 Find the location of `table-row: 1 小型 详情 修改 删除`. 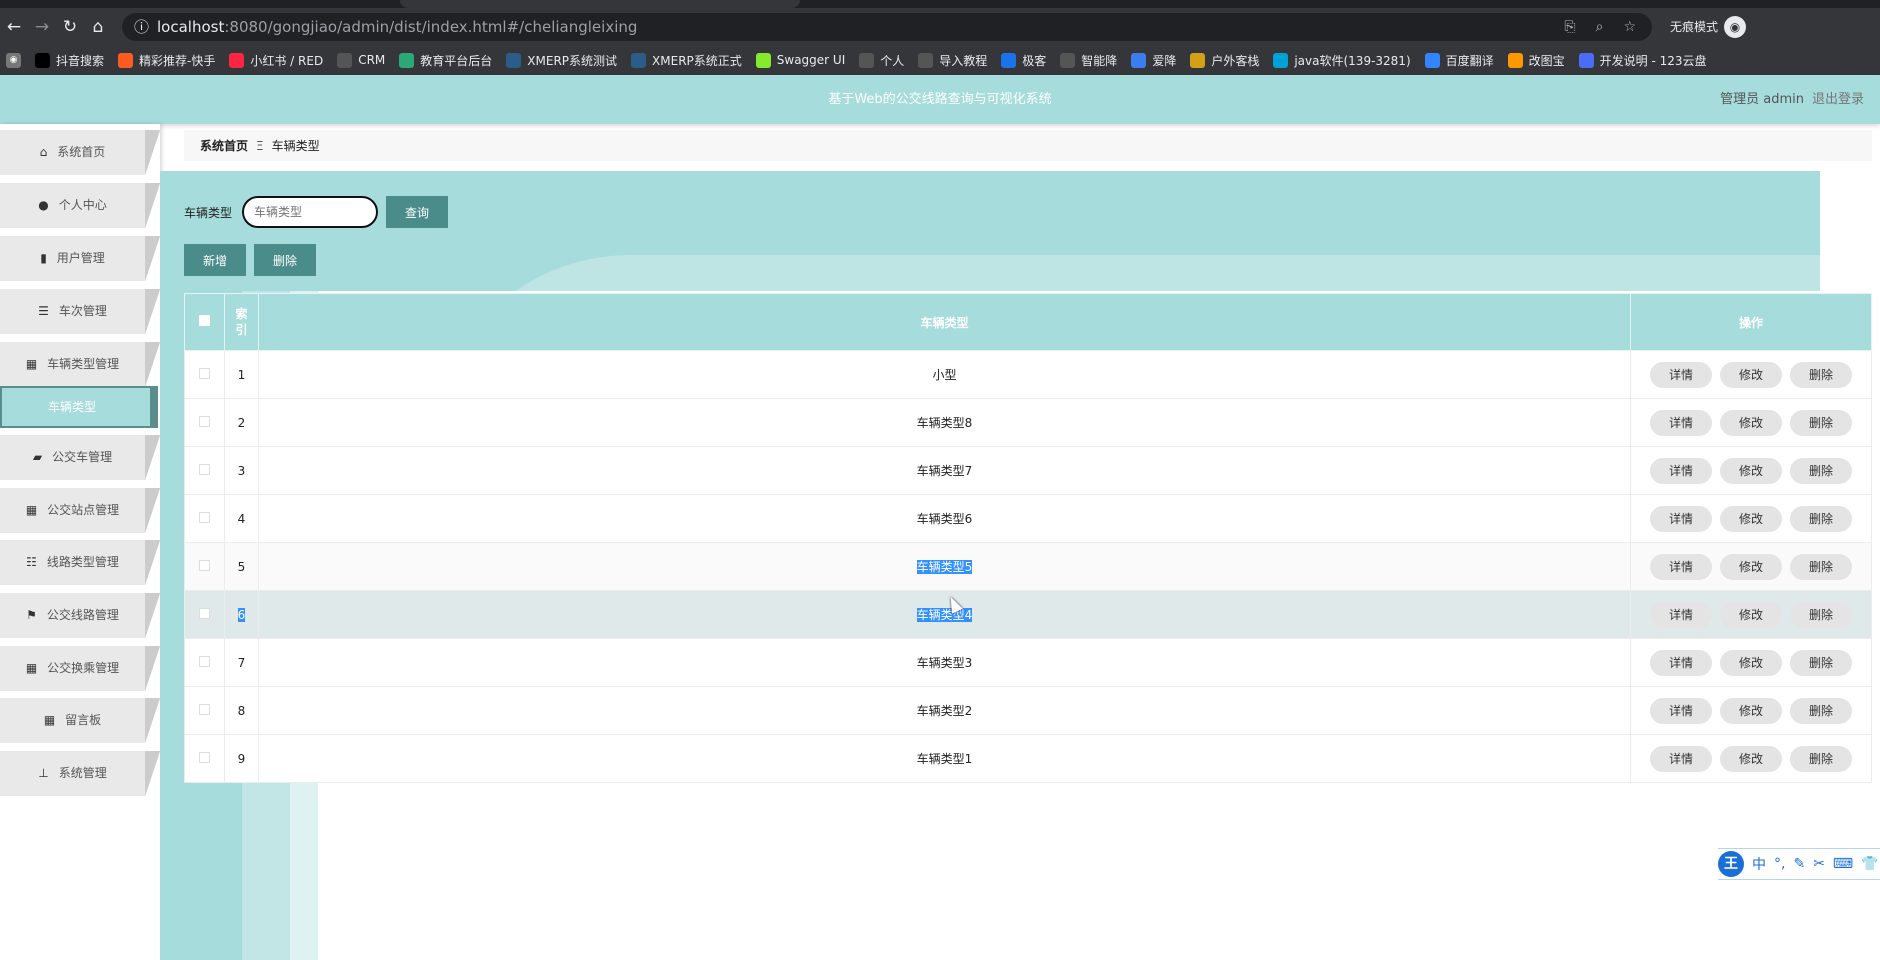

table-row: 1 小型 详情 修改 删除 is located at coordinates (1028, 374).